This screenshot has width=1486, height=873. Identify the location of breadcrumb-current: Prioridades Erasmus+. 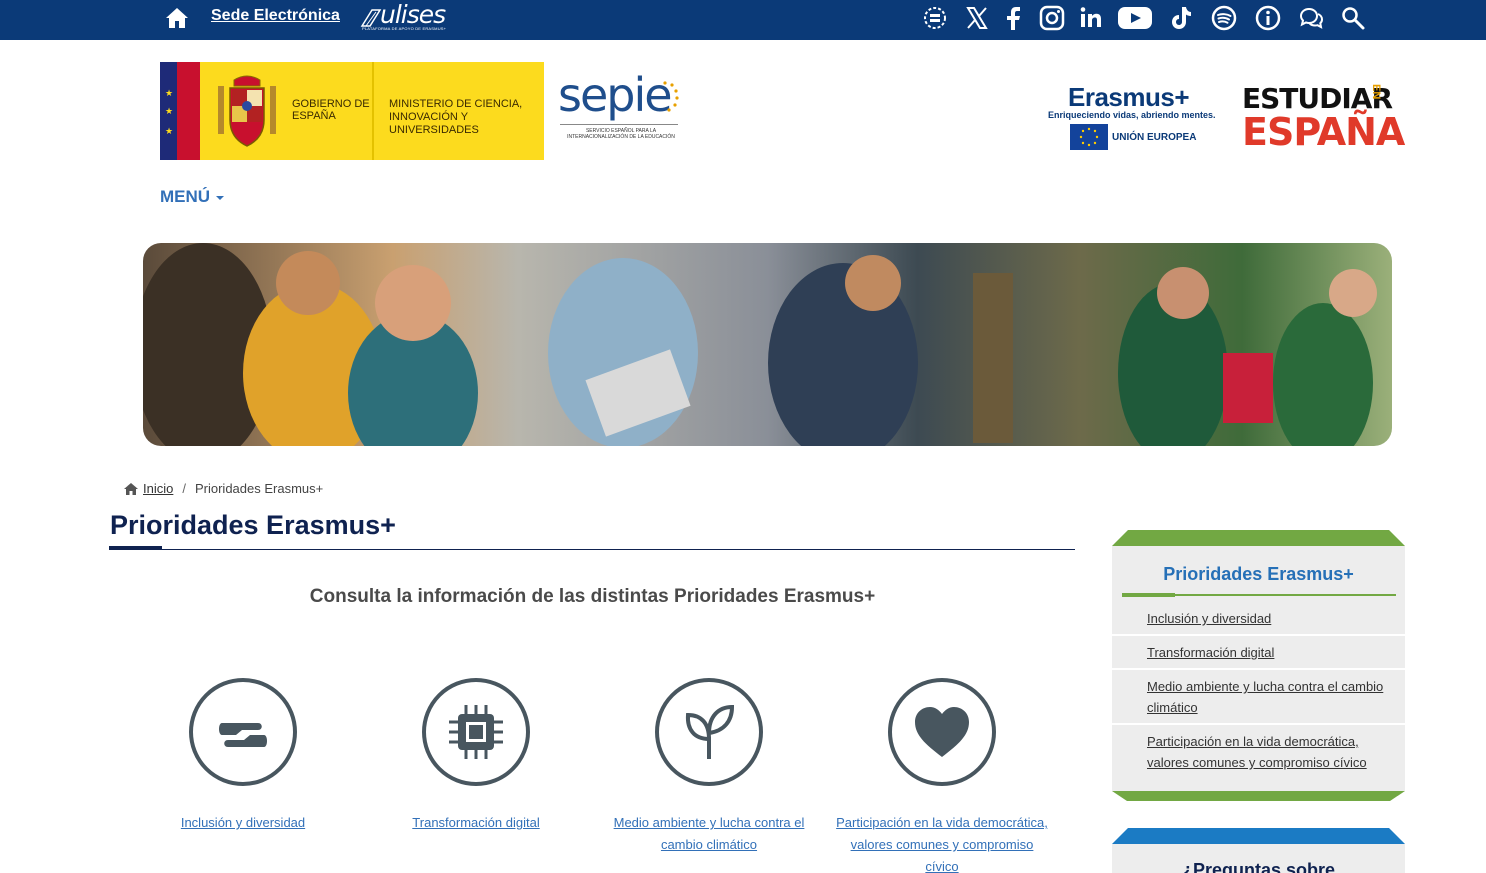
(259, 488).